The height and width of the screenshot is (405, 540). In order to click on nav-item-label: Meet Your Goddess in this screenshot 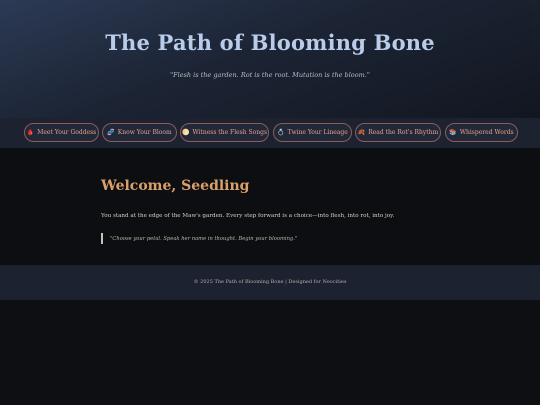, I will do `click(67, 132)`.